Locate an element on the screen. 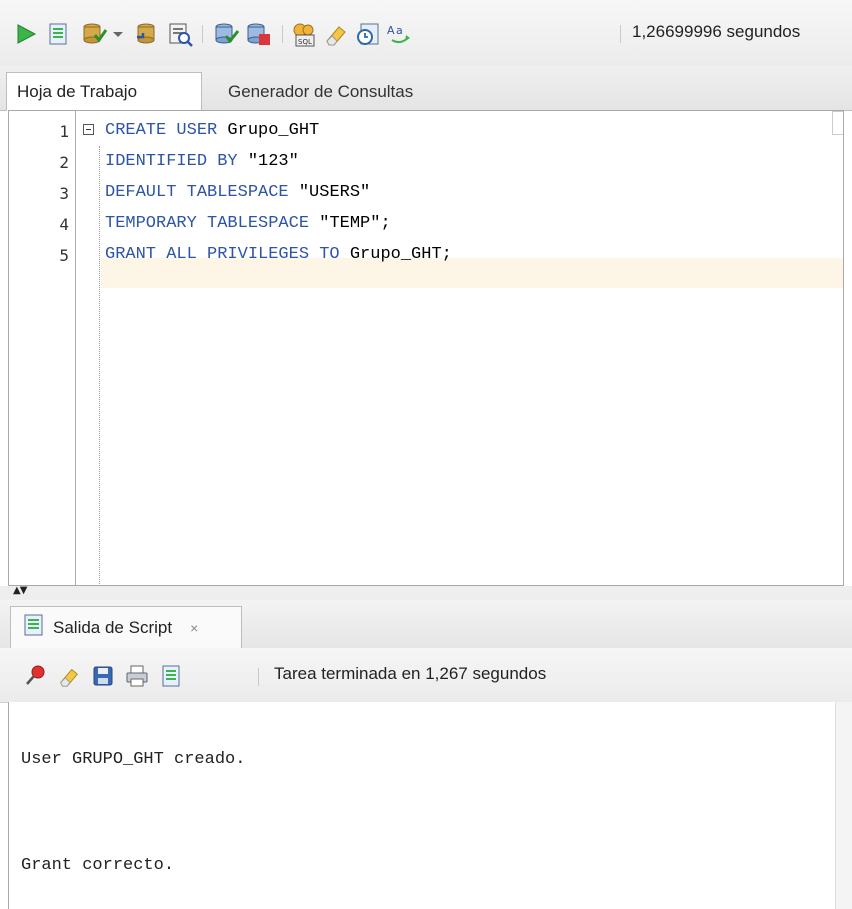 This screenshot has height=909, width=852. sql-value: Grupo_GHT; is located at coordinates (400, 254).